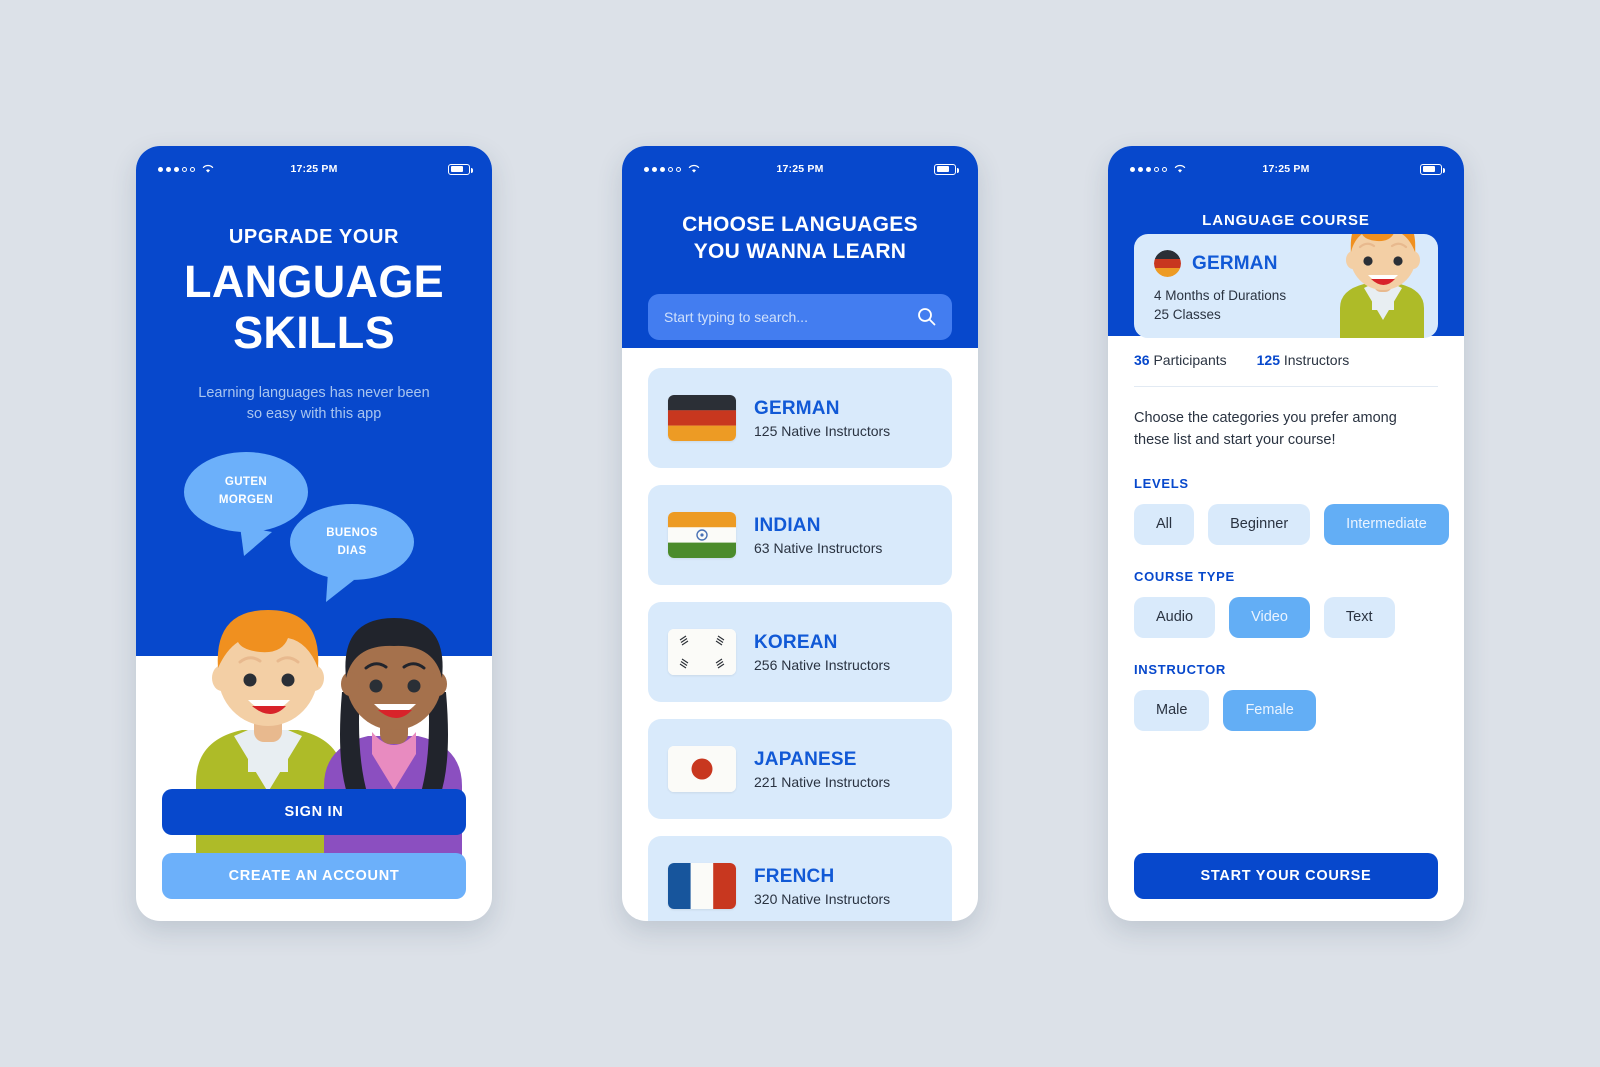 Image resolution: width=1600 pixels, height=1067 pixels. I want to click on language-name: GERMAN, so click(797, 408).